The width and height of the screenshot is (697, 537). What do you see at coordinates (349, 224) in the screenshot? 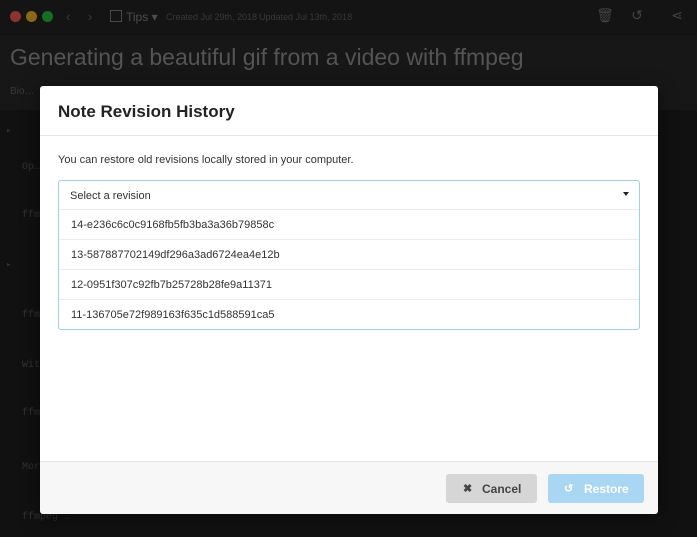
I see `revision-option: 14-e236c6c0c9168fb5fb3ba3a36b79858c` at bounding box center [349, 224].